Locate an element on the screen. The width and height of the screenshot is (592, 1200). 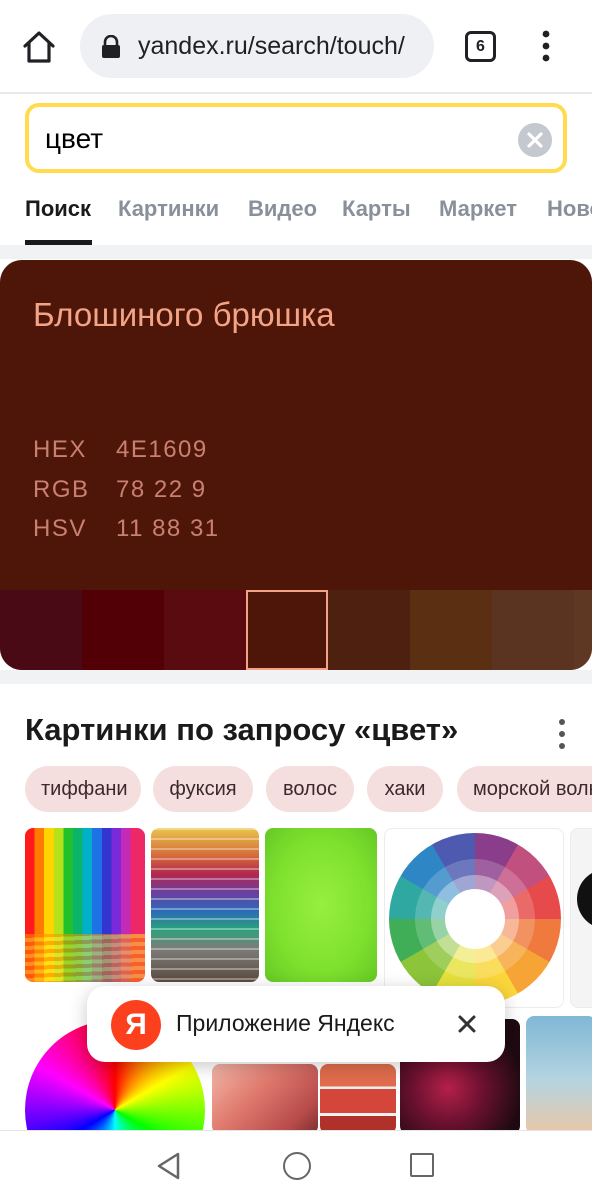
images-title: Картинки по запросу «цвет» is located at coordinates (241, 730).